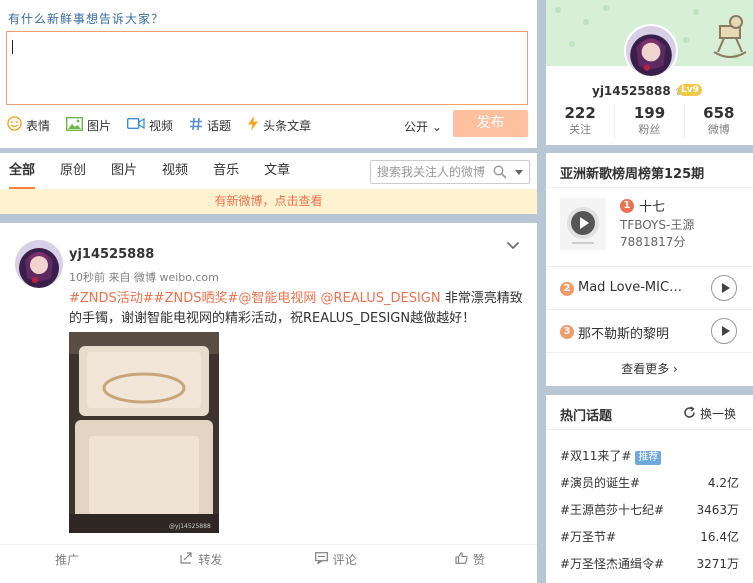 This screenshot has width=753, height=583. Describe the element at coordinates (718, 129) in the screenshot. I see `stat-posts-label: 微博` at that location.